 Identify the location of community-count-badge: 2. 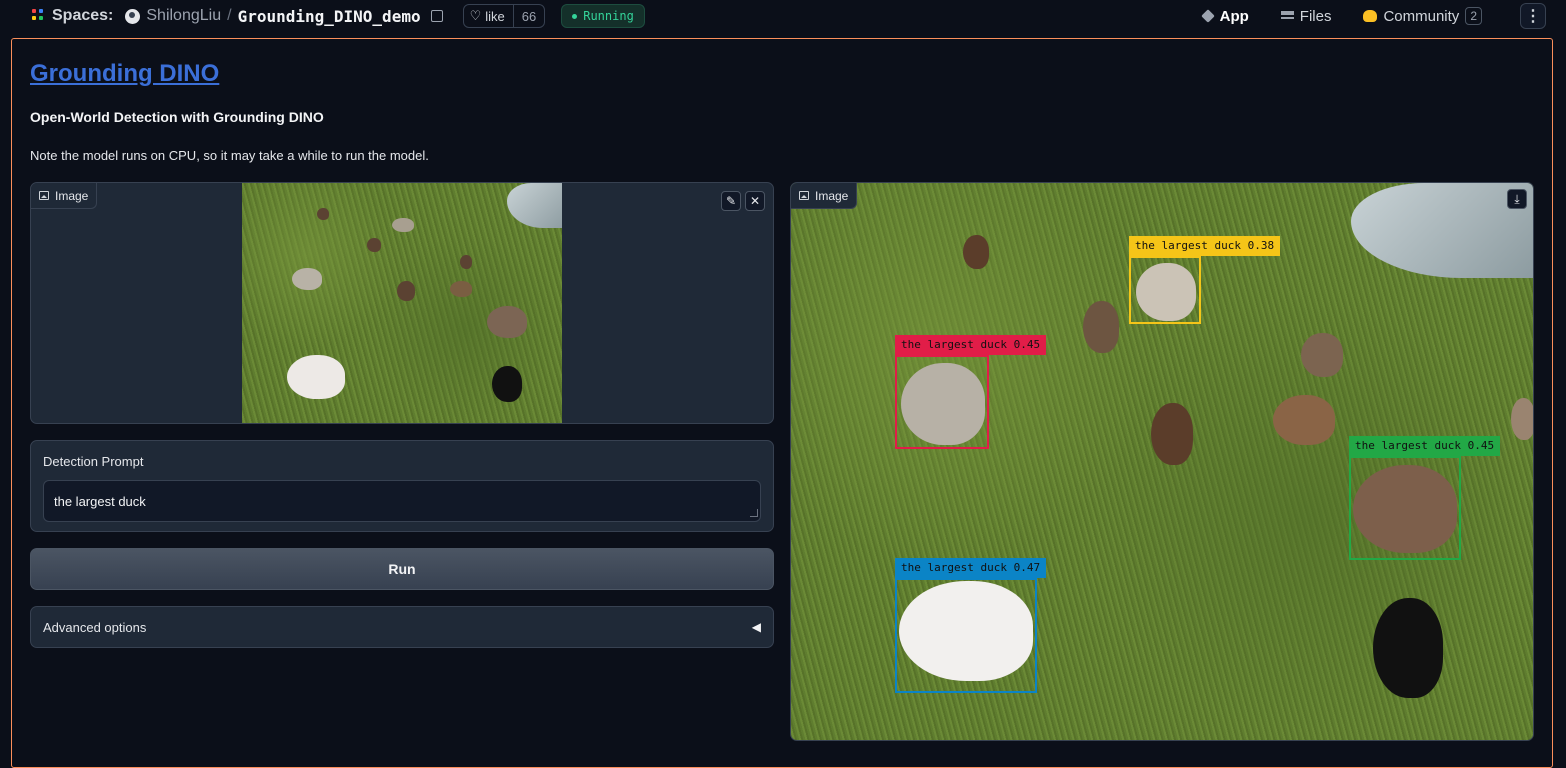
(1473, 16).